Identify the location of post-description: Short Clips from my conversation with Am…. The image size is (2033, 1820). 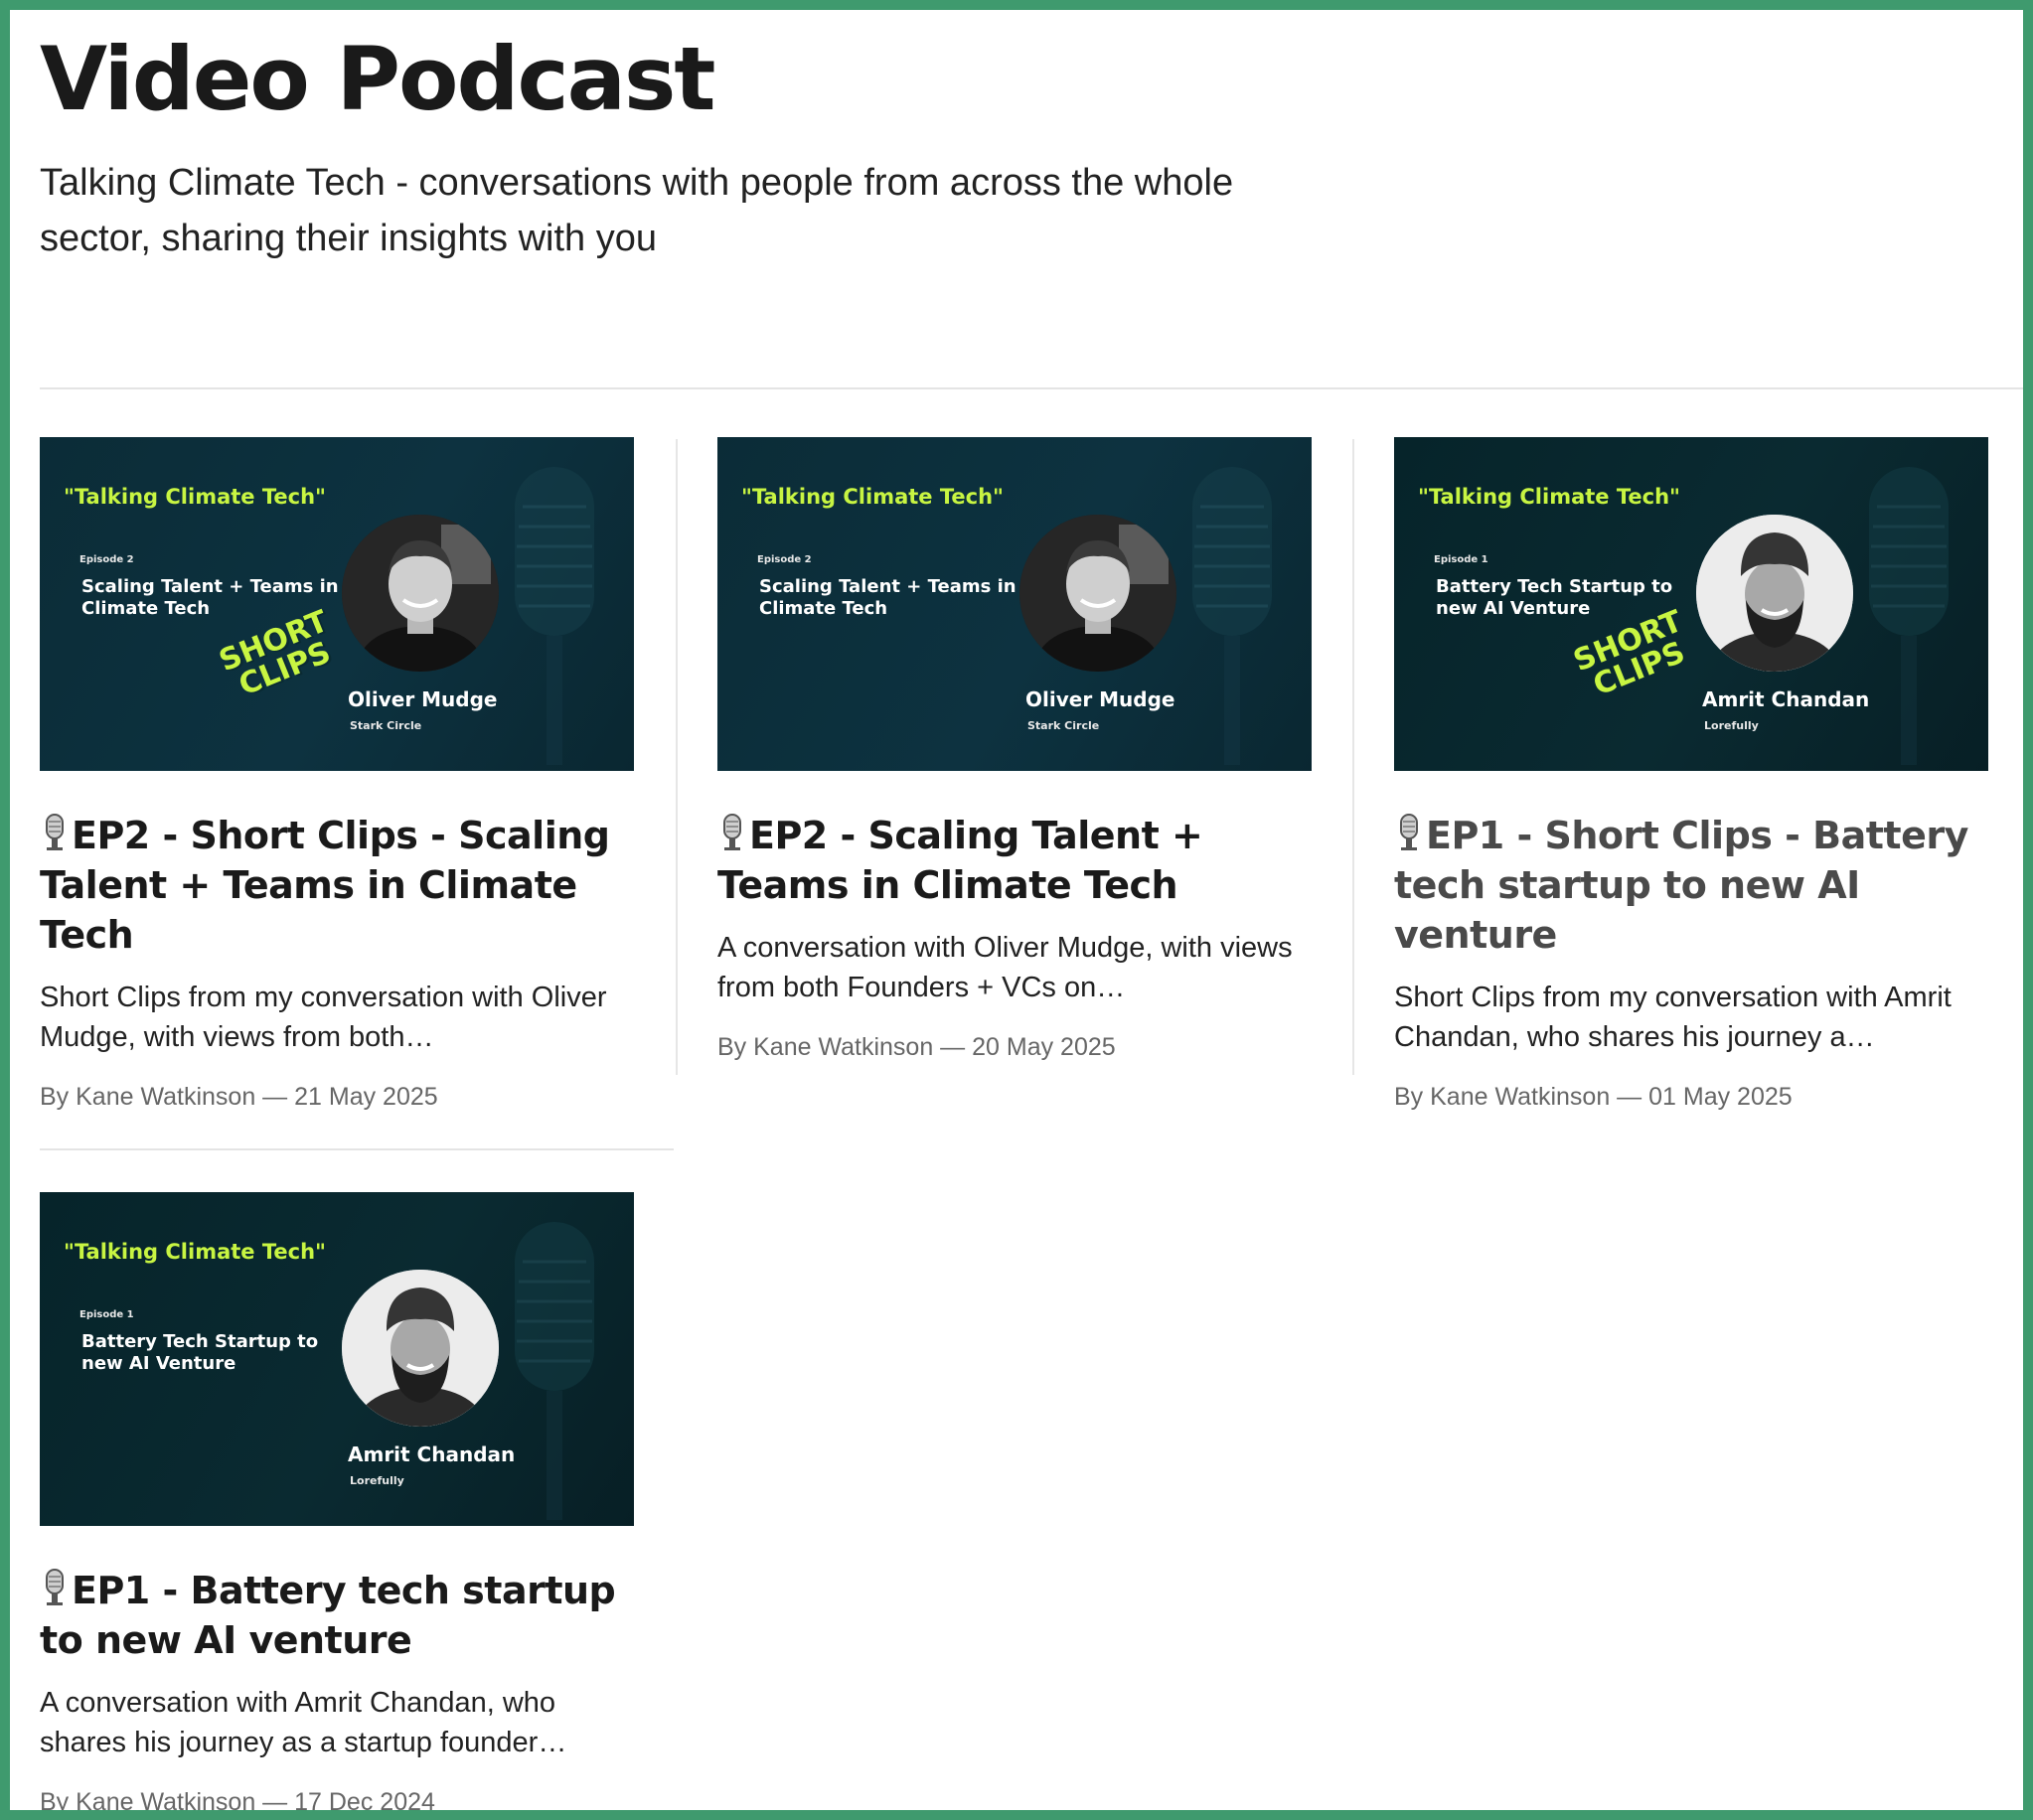
(1673, 1017).